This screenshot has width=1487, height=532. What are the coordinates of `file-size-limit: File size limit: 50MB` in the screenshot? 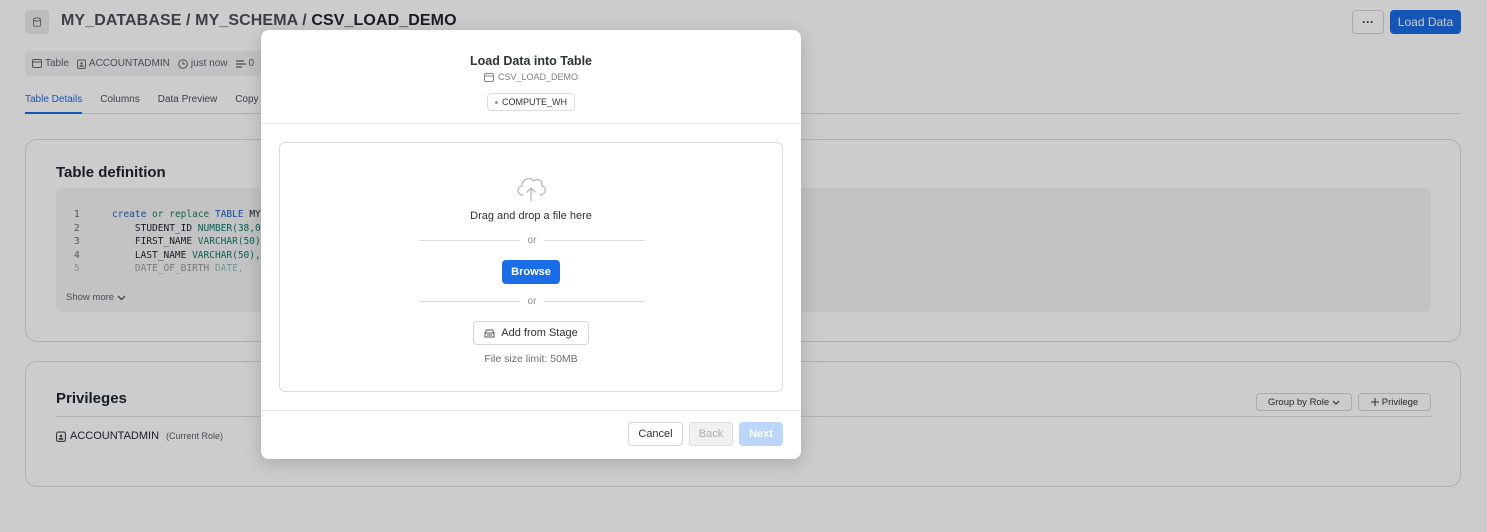 It's located at (531, 359).